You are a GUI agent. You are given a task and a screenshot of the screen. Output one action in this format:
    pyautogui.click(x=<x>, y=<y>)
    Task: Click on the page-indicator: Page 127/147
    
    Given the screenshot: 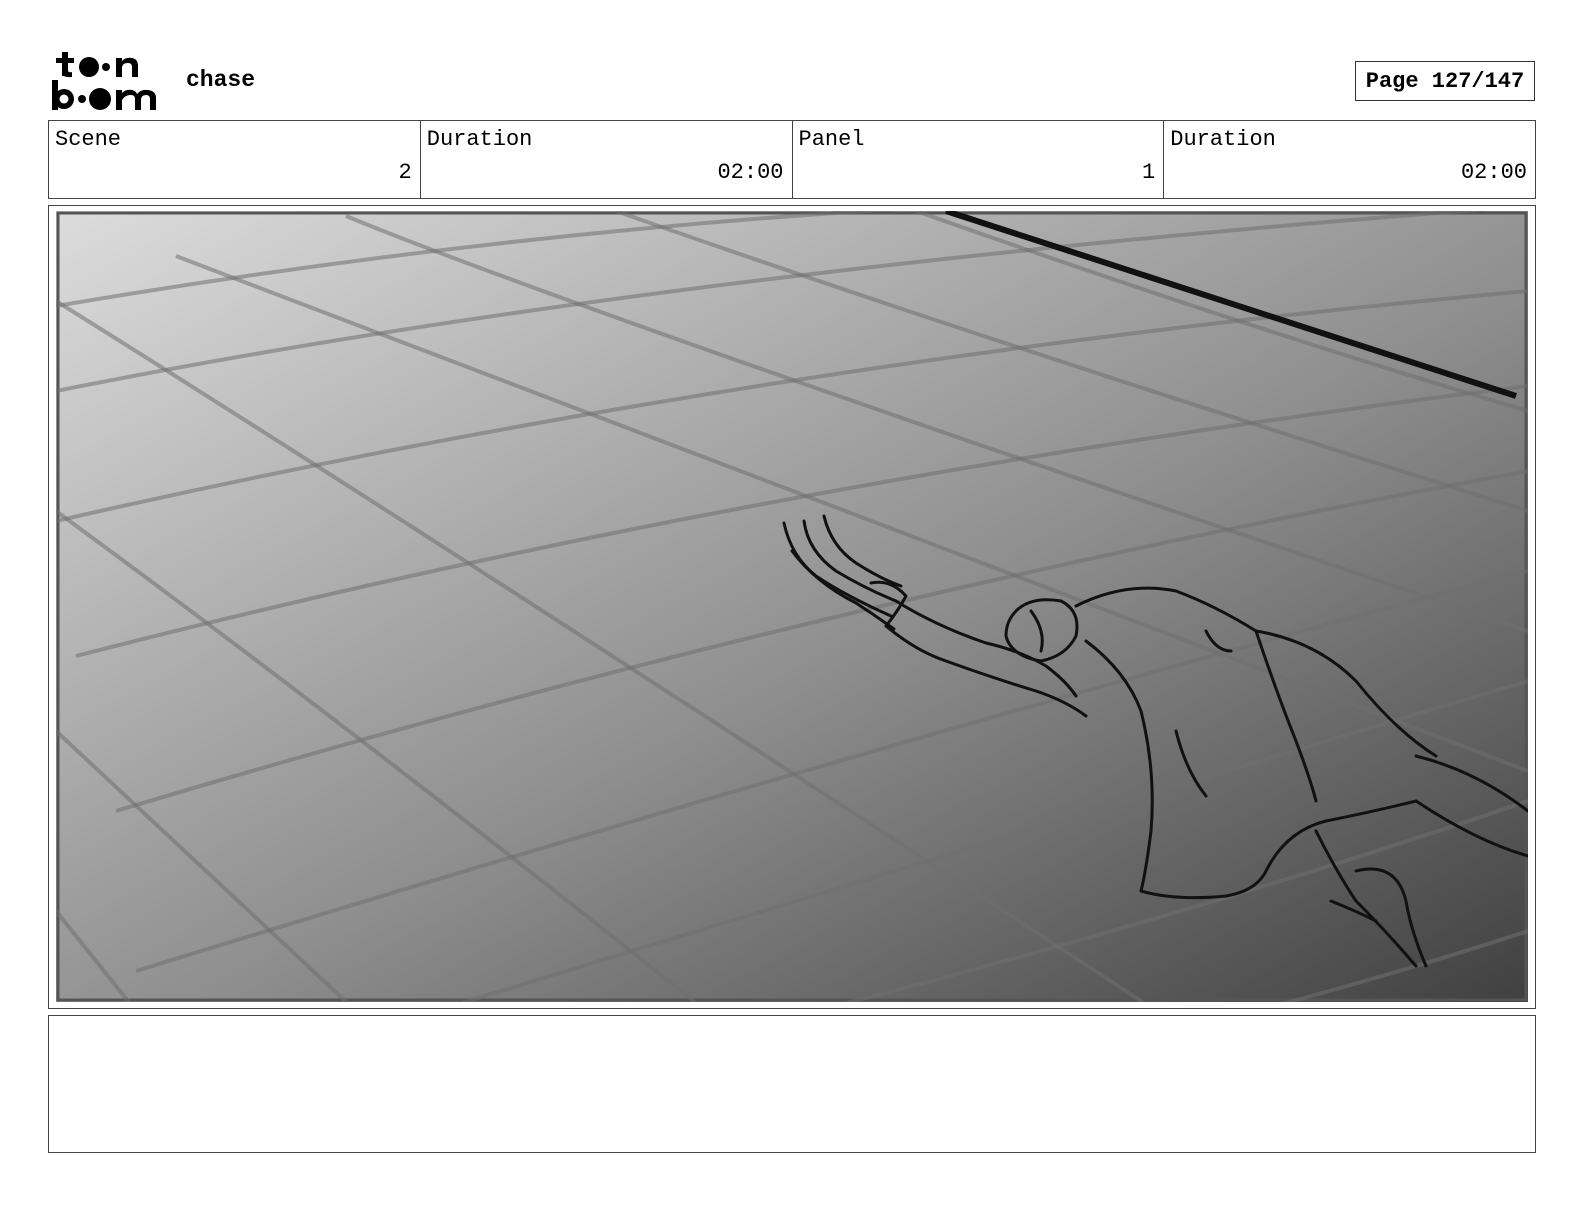 What is the action you would take?
    pyautogui.click(x=1445, y=81)
    